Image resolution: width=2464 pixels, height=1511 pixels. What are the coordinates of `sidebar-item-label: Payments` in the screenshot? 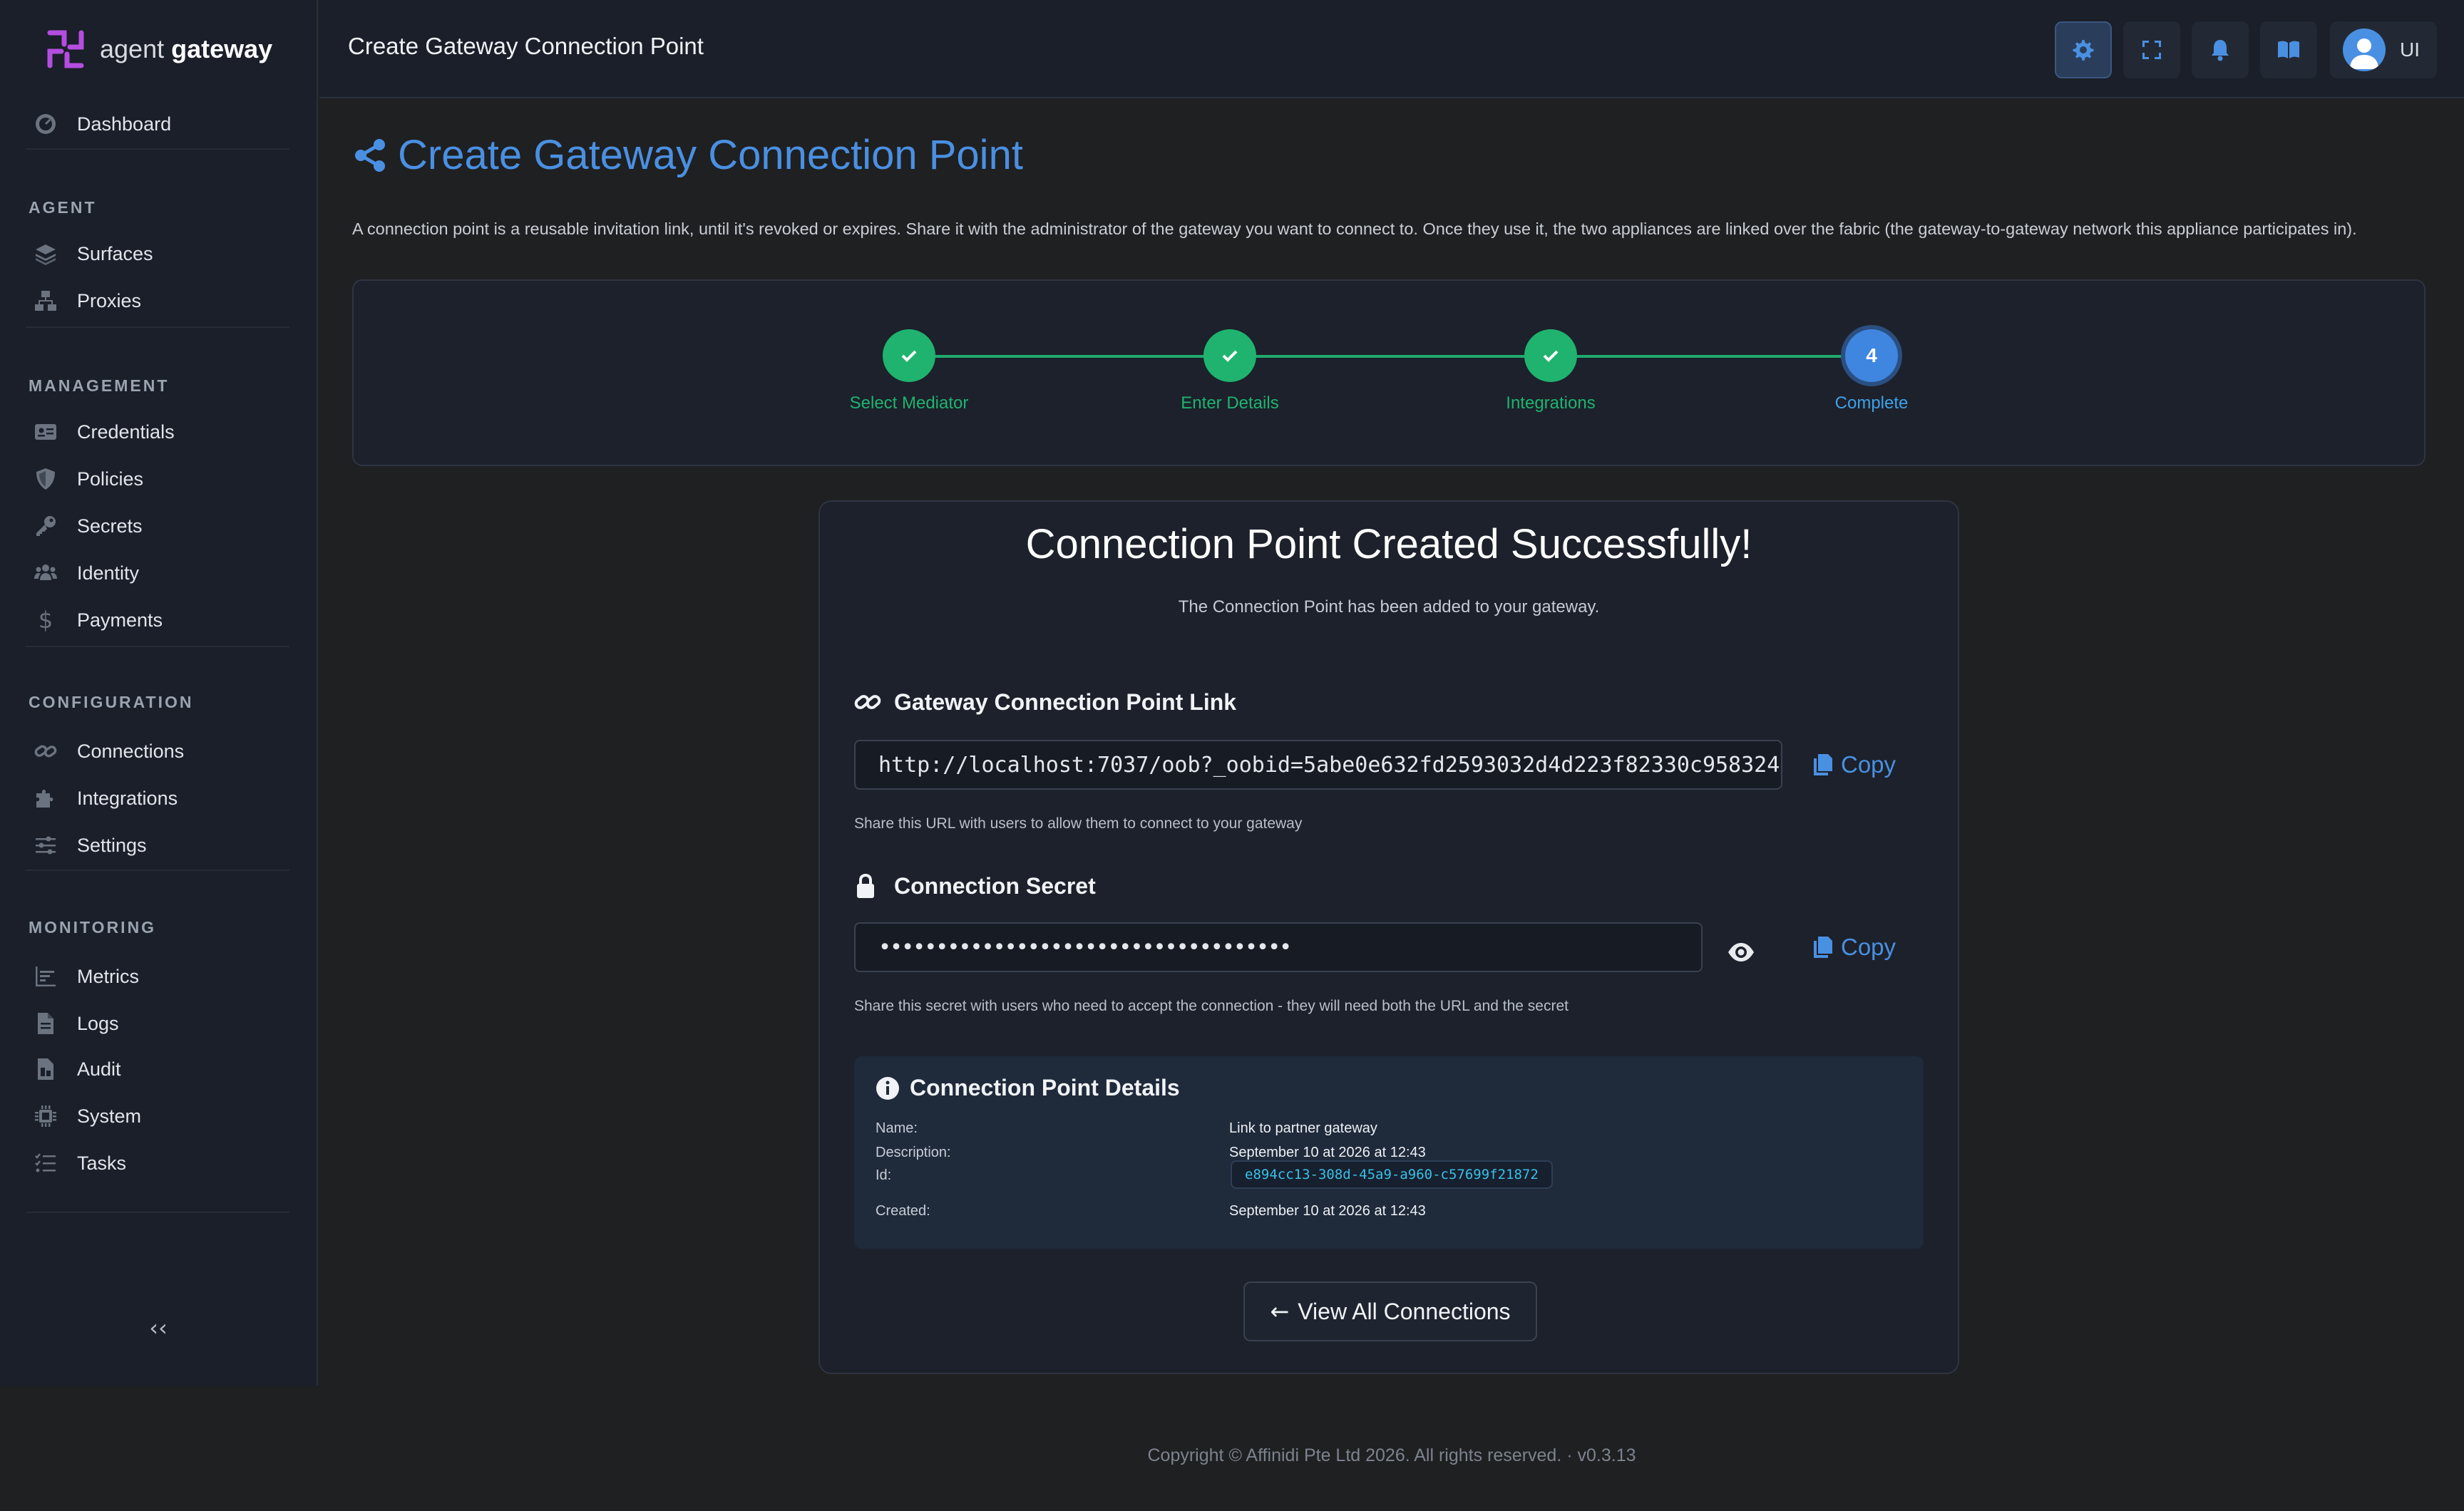 It's located at (120, 620).